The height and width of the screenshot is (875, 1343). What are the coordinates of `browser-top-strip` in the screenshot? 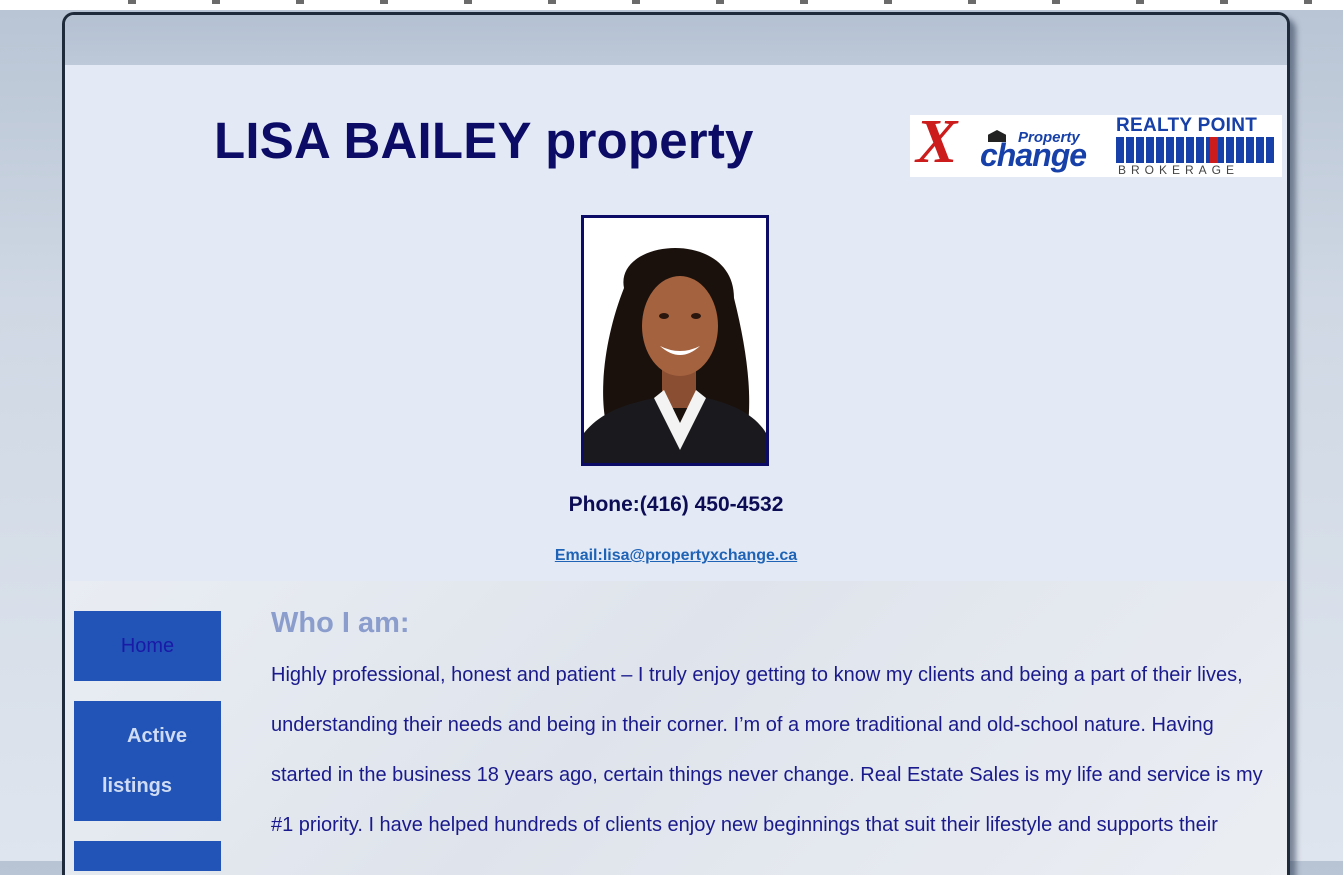 It's located at (671, 5).